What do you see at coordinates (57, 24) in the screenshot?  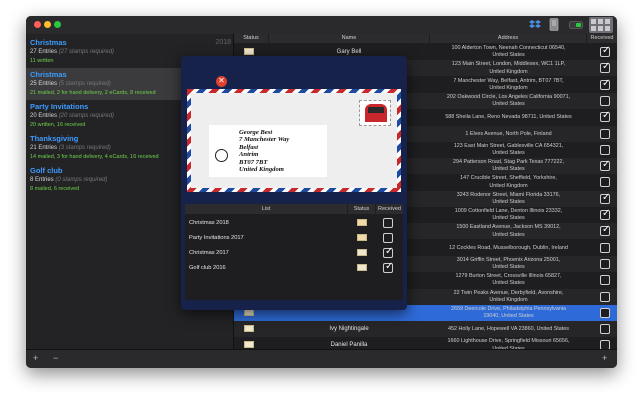 I see `zoom-window-icon` at bounding box center [57, 24].